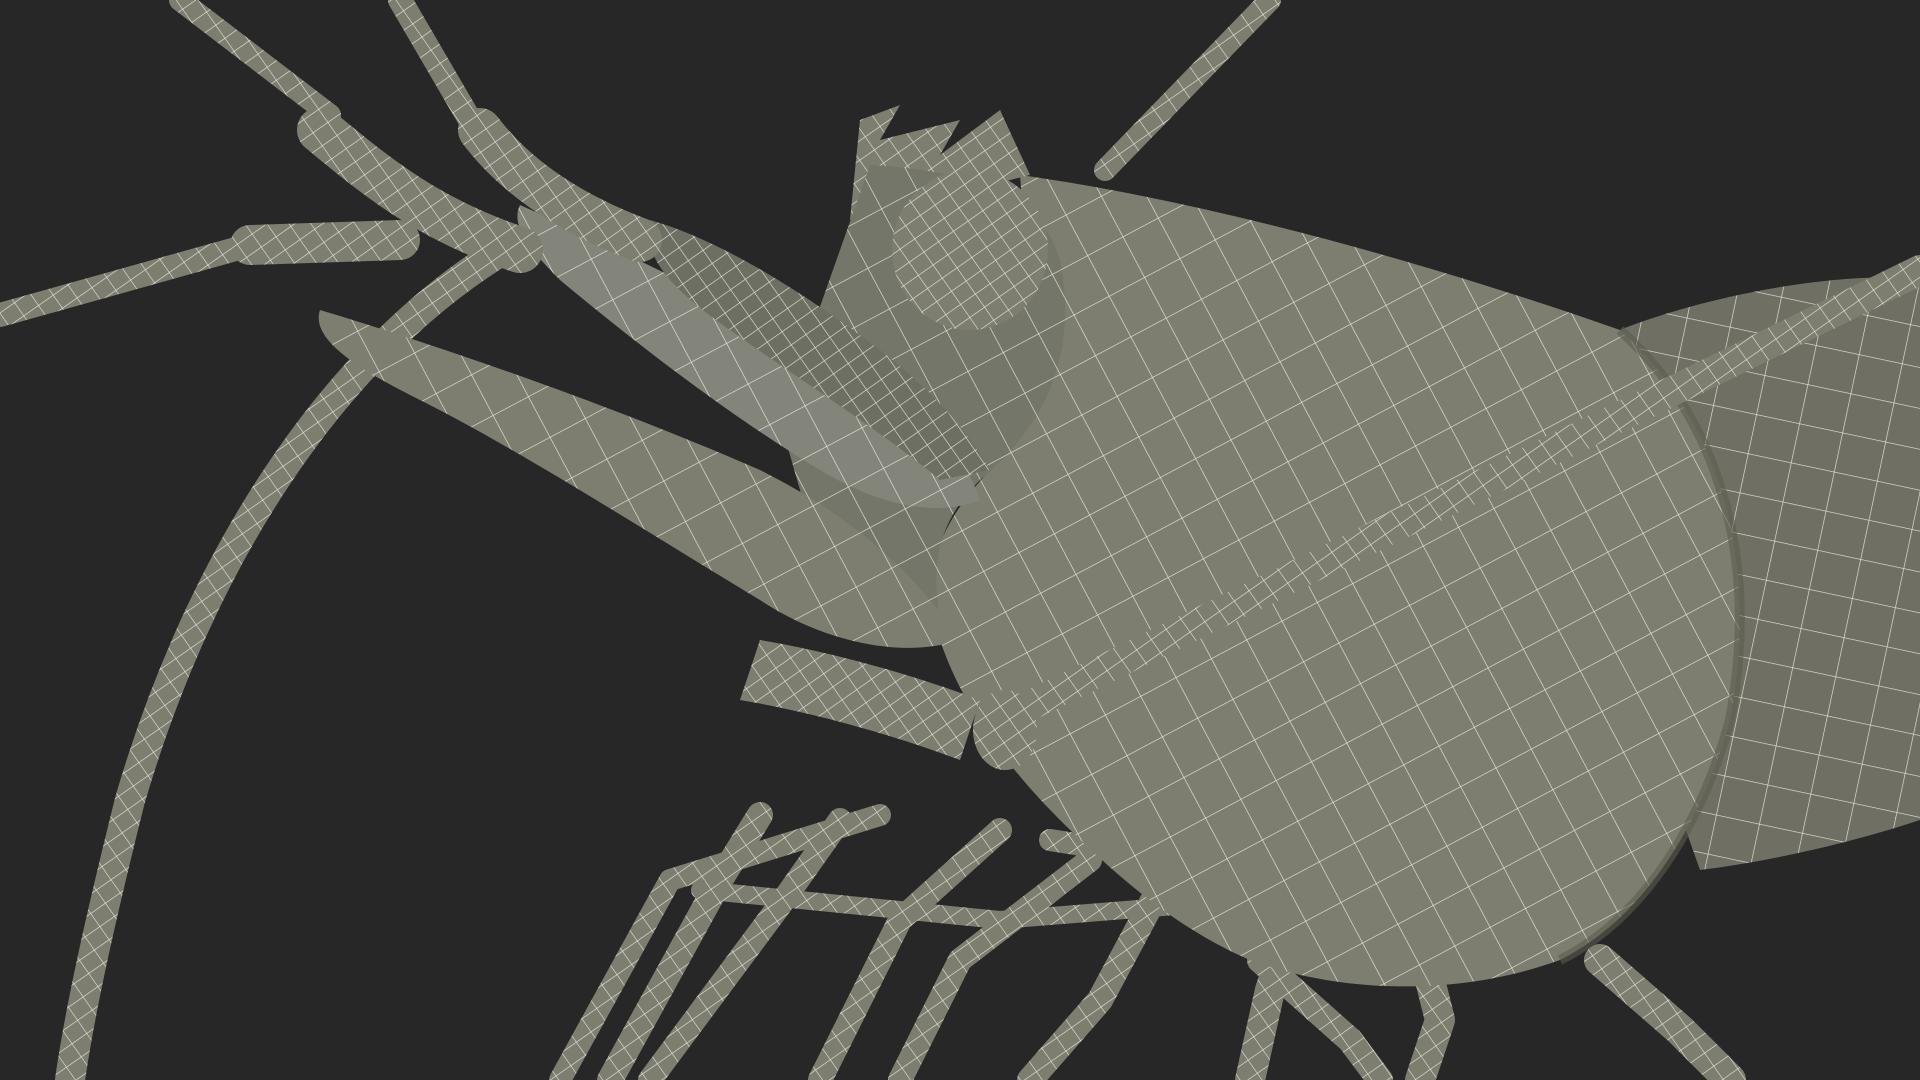 Image resolution: width=1920 pixels, height=1080 pixels. I want to click on antennal-bases, so click(446, 190).